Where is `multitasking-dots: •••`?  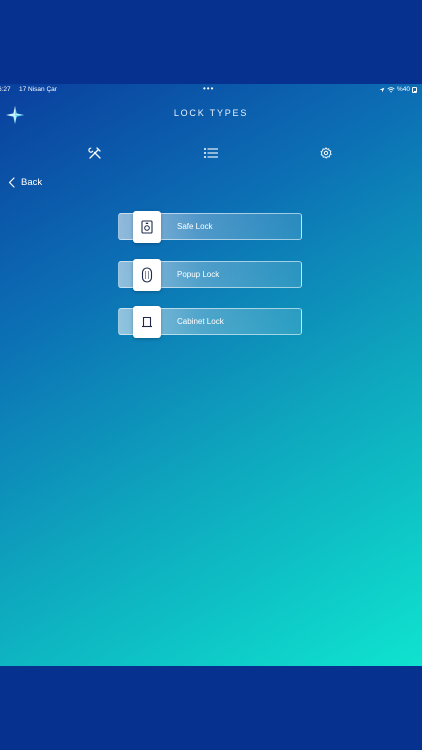 multitasking-dots: ••• is located at coordinates (208, 89).